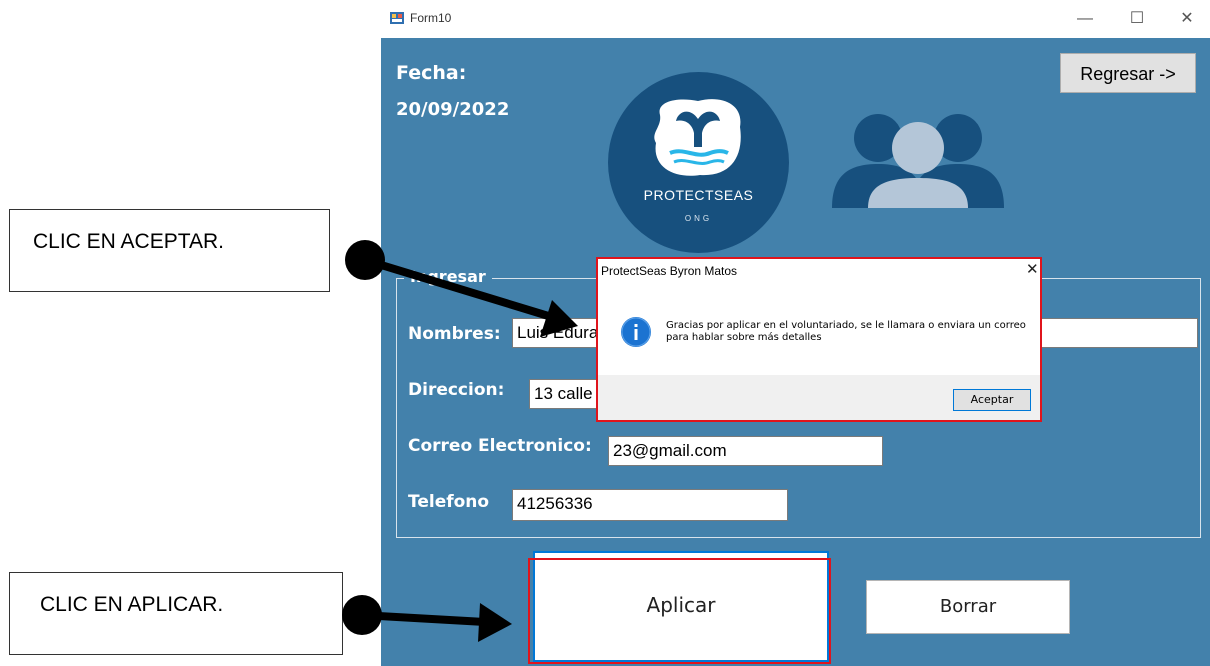  What do you see at coordinates (697, 137) in the screenshot?
I see `logo-whale-tail-icon` at bounding box center [697, 137].